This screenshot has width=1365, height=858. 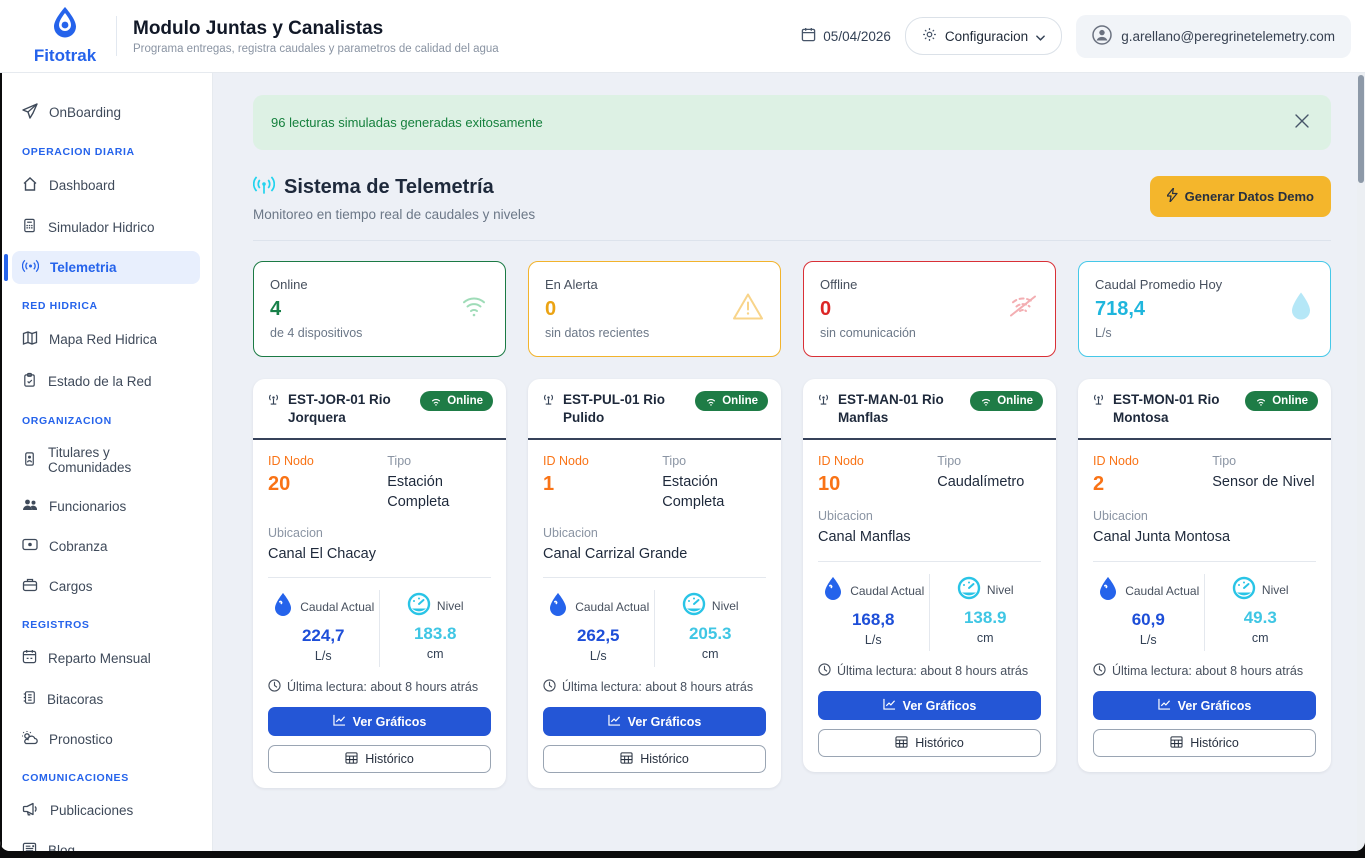 What do you see at coordinates (1240, 196) in the screenshot?
I see `generar-datos-demo-button: Generar Datos Demo` at bounding box center [1240, 196].